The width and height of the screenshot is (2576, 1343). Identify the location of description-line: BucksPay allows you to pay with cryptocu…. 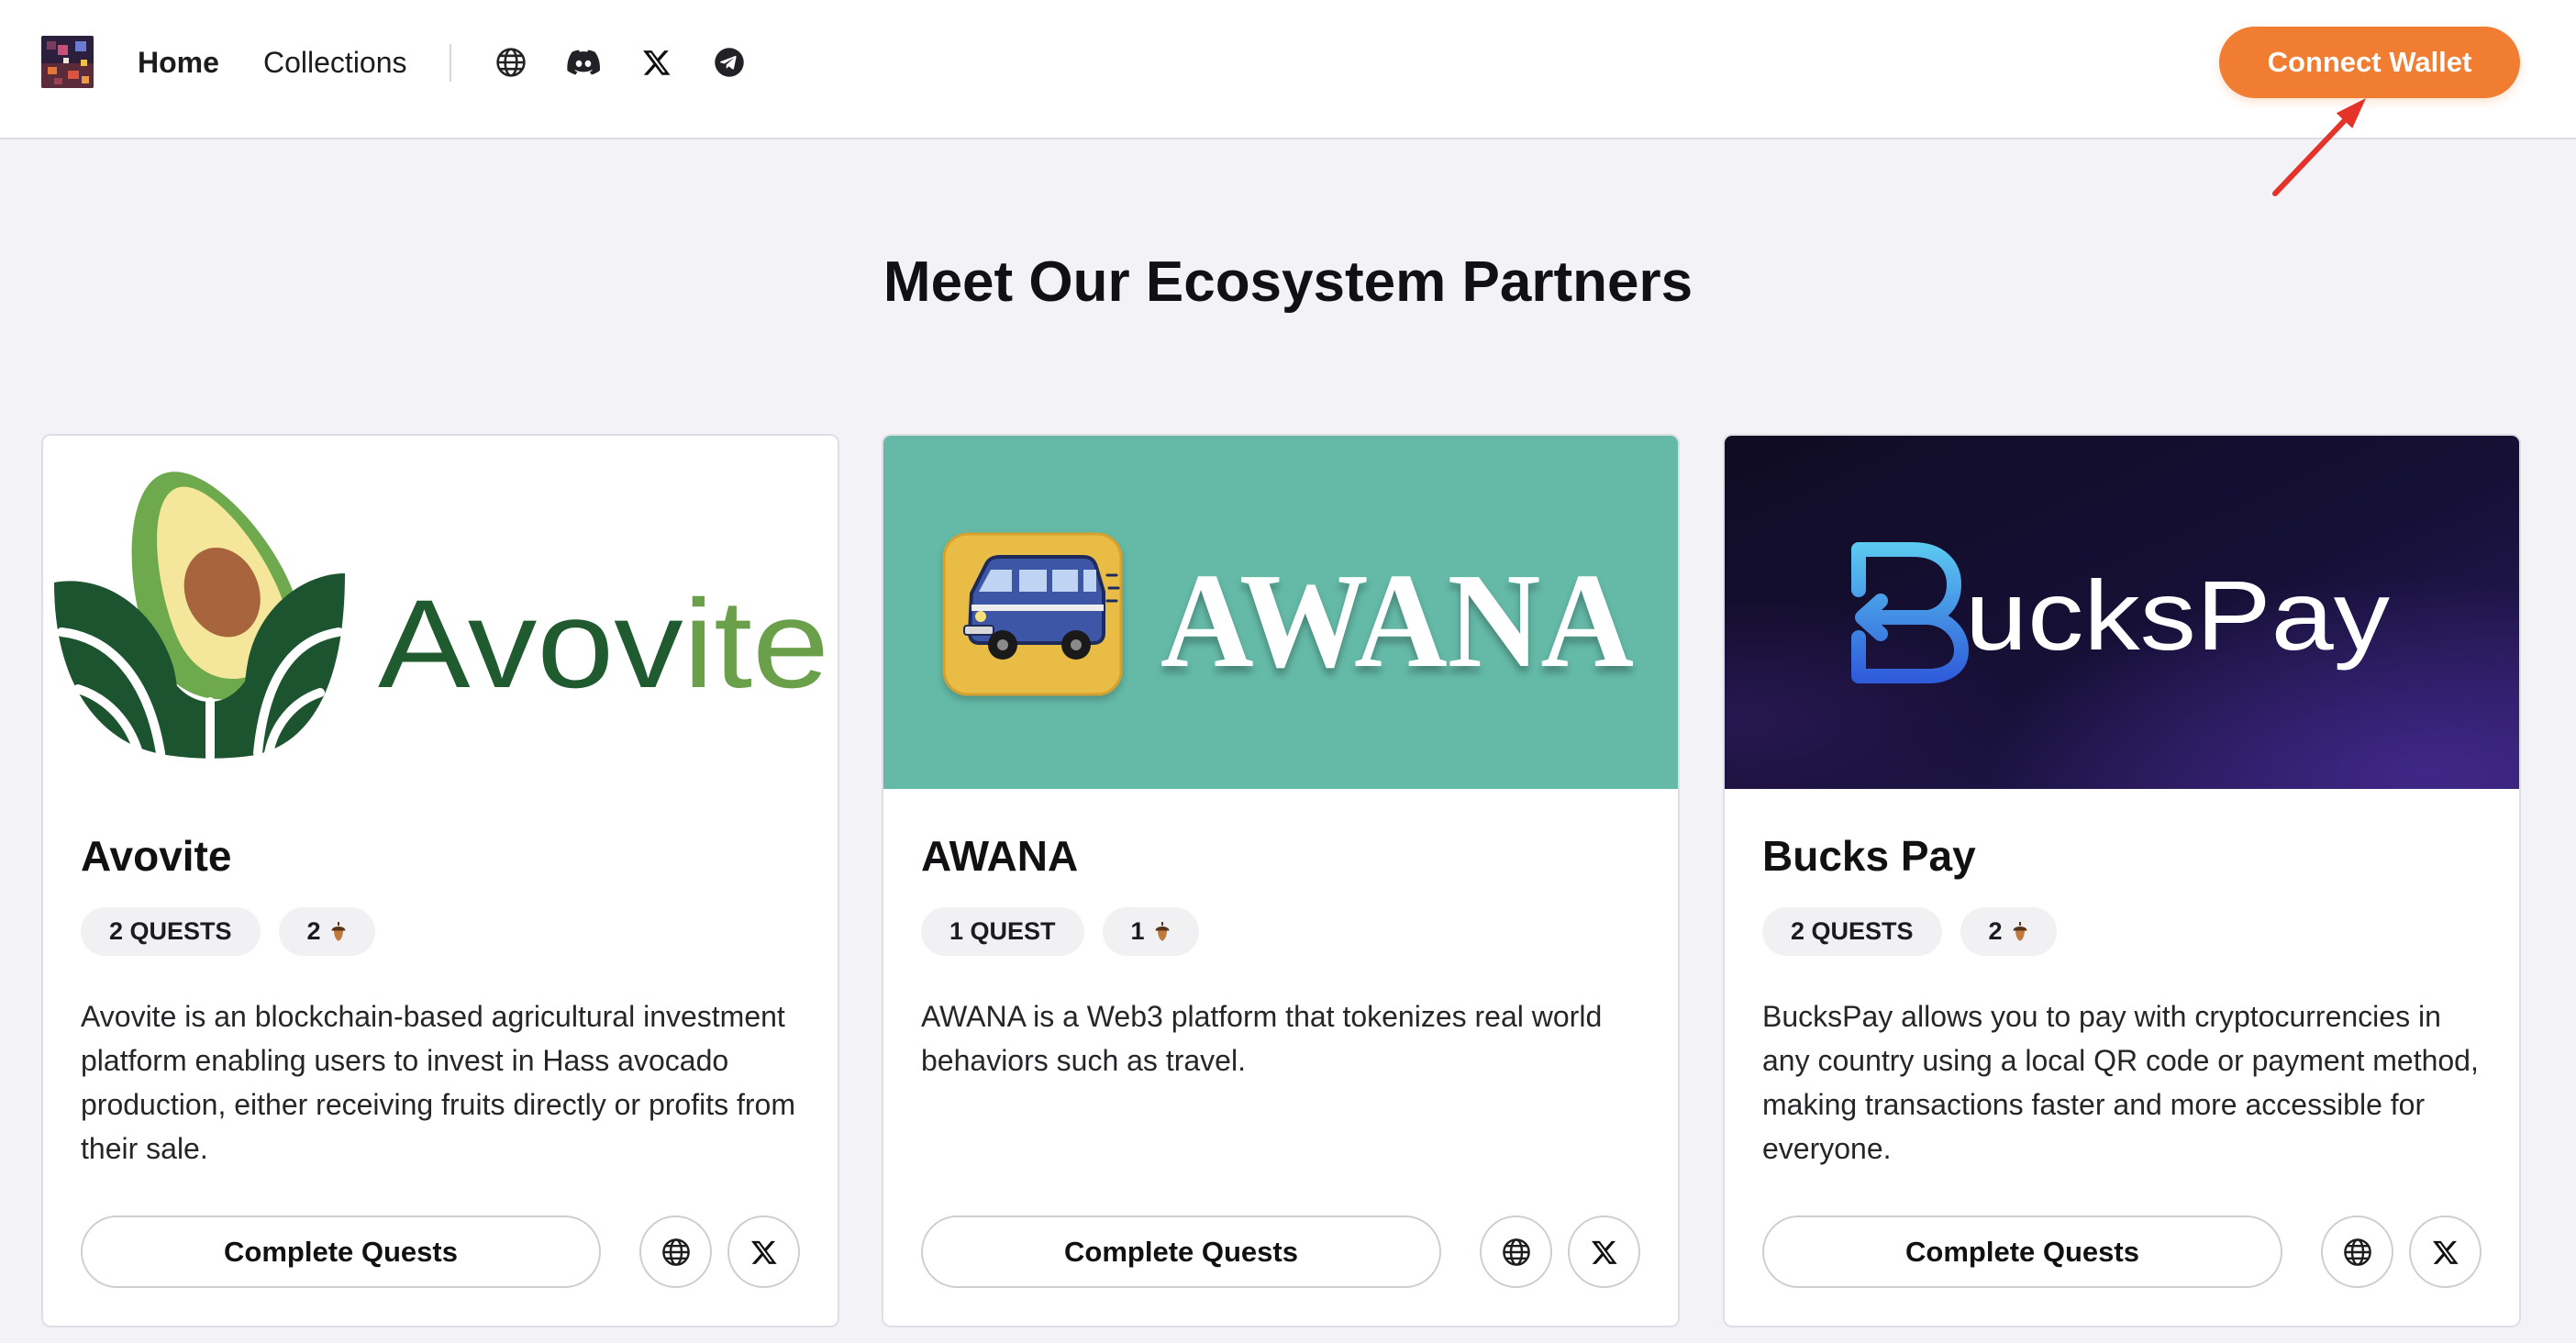
(2101, 1016).